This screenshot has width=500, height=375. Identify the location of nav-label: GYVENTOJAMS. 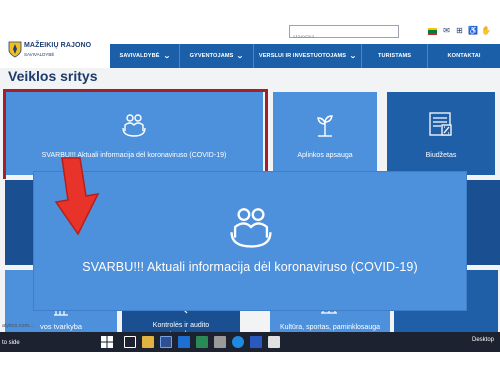
(211, 56).